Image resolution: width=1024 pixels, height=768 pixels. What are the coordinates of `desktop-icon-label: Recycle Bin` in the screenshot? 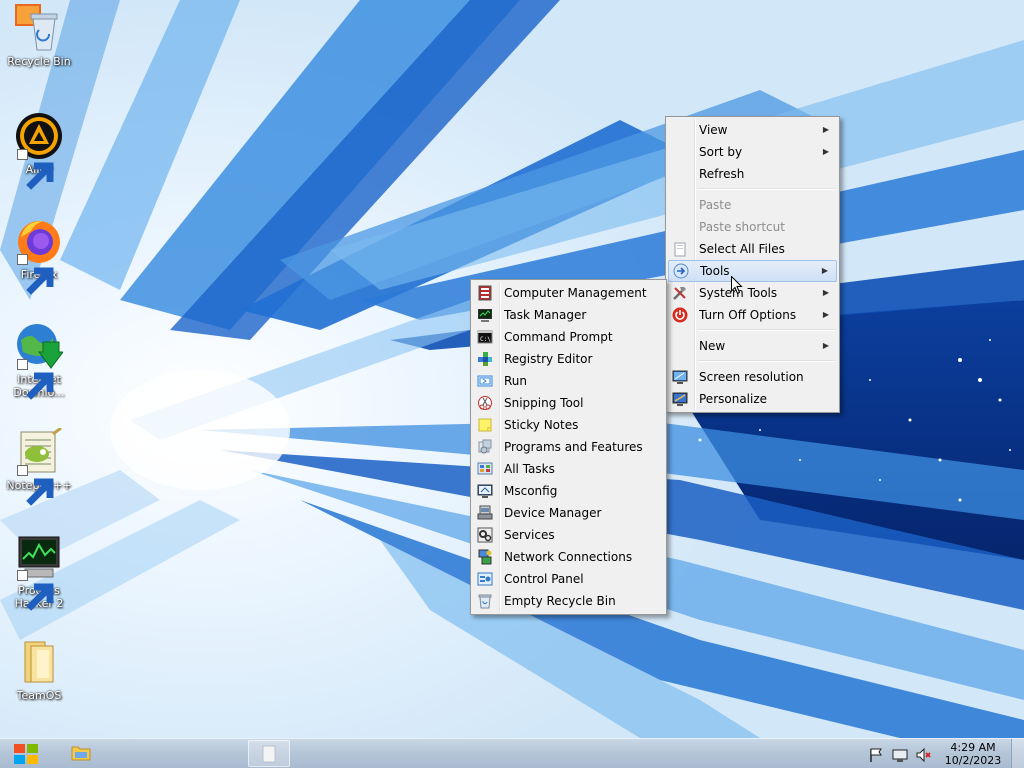 It's located at (39, 61).